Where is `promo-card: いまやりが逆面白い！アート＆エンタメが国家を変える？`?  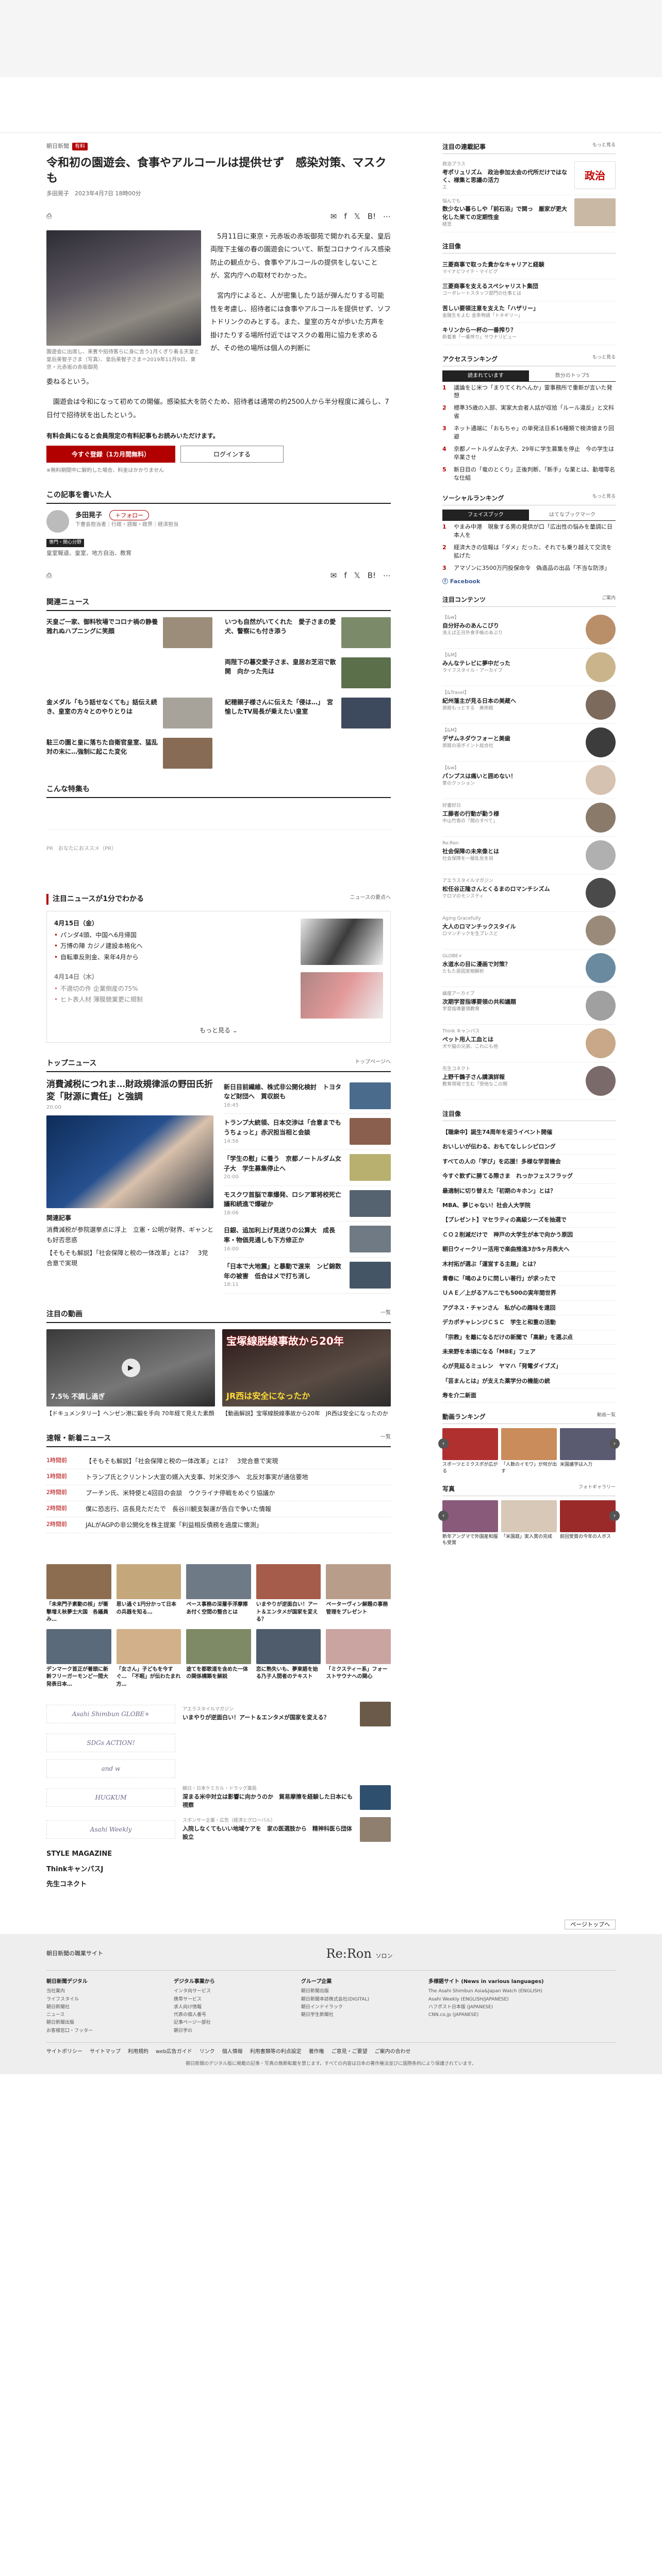
promo-card: いまやりが逆面白い！アート＆エンタメが国家を変える？ is located at coordinates (288, 1594).